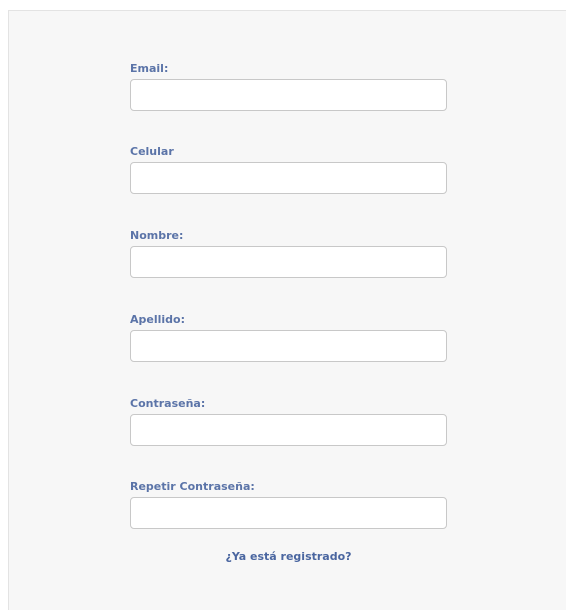 This screenshot has height=610, width=566. I want to click on email-field-group: Email:, so click(288, 86).